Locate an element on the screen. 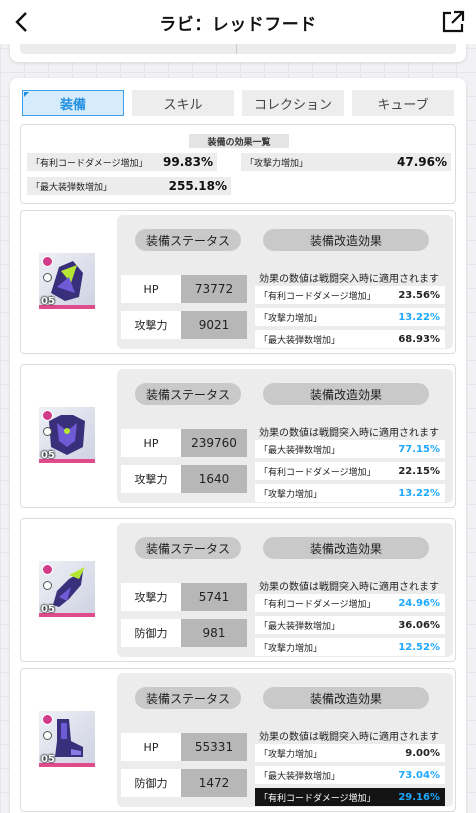 The width and height of the screenshot is (476, 813). summary-title: 装備の効果一覧 is located at coordinates (239, 141).